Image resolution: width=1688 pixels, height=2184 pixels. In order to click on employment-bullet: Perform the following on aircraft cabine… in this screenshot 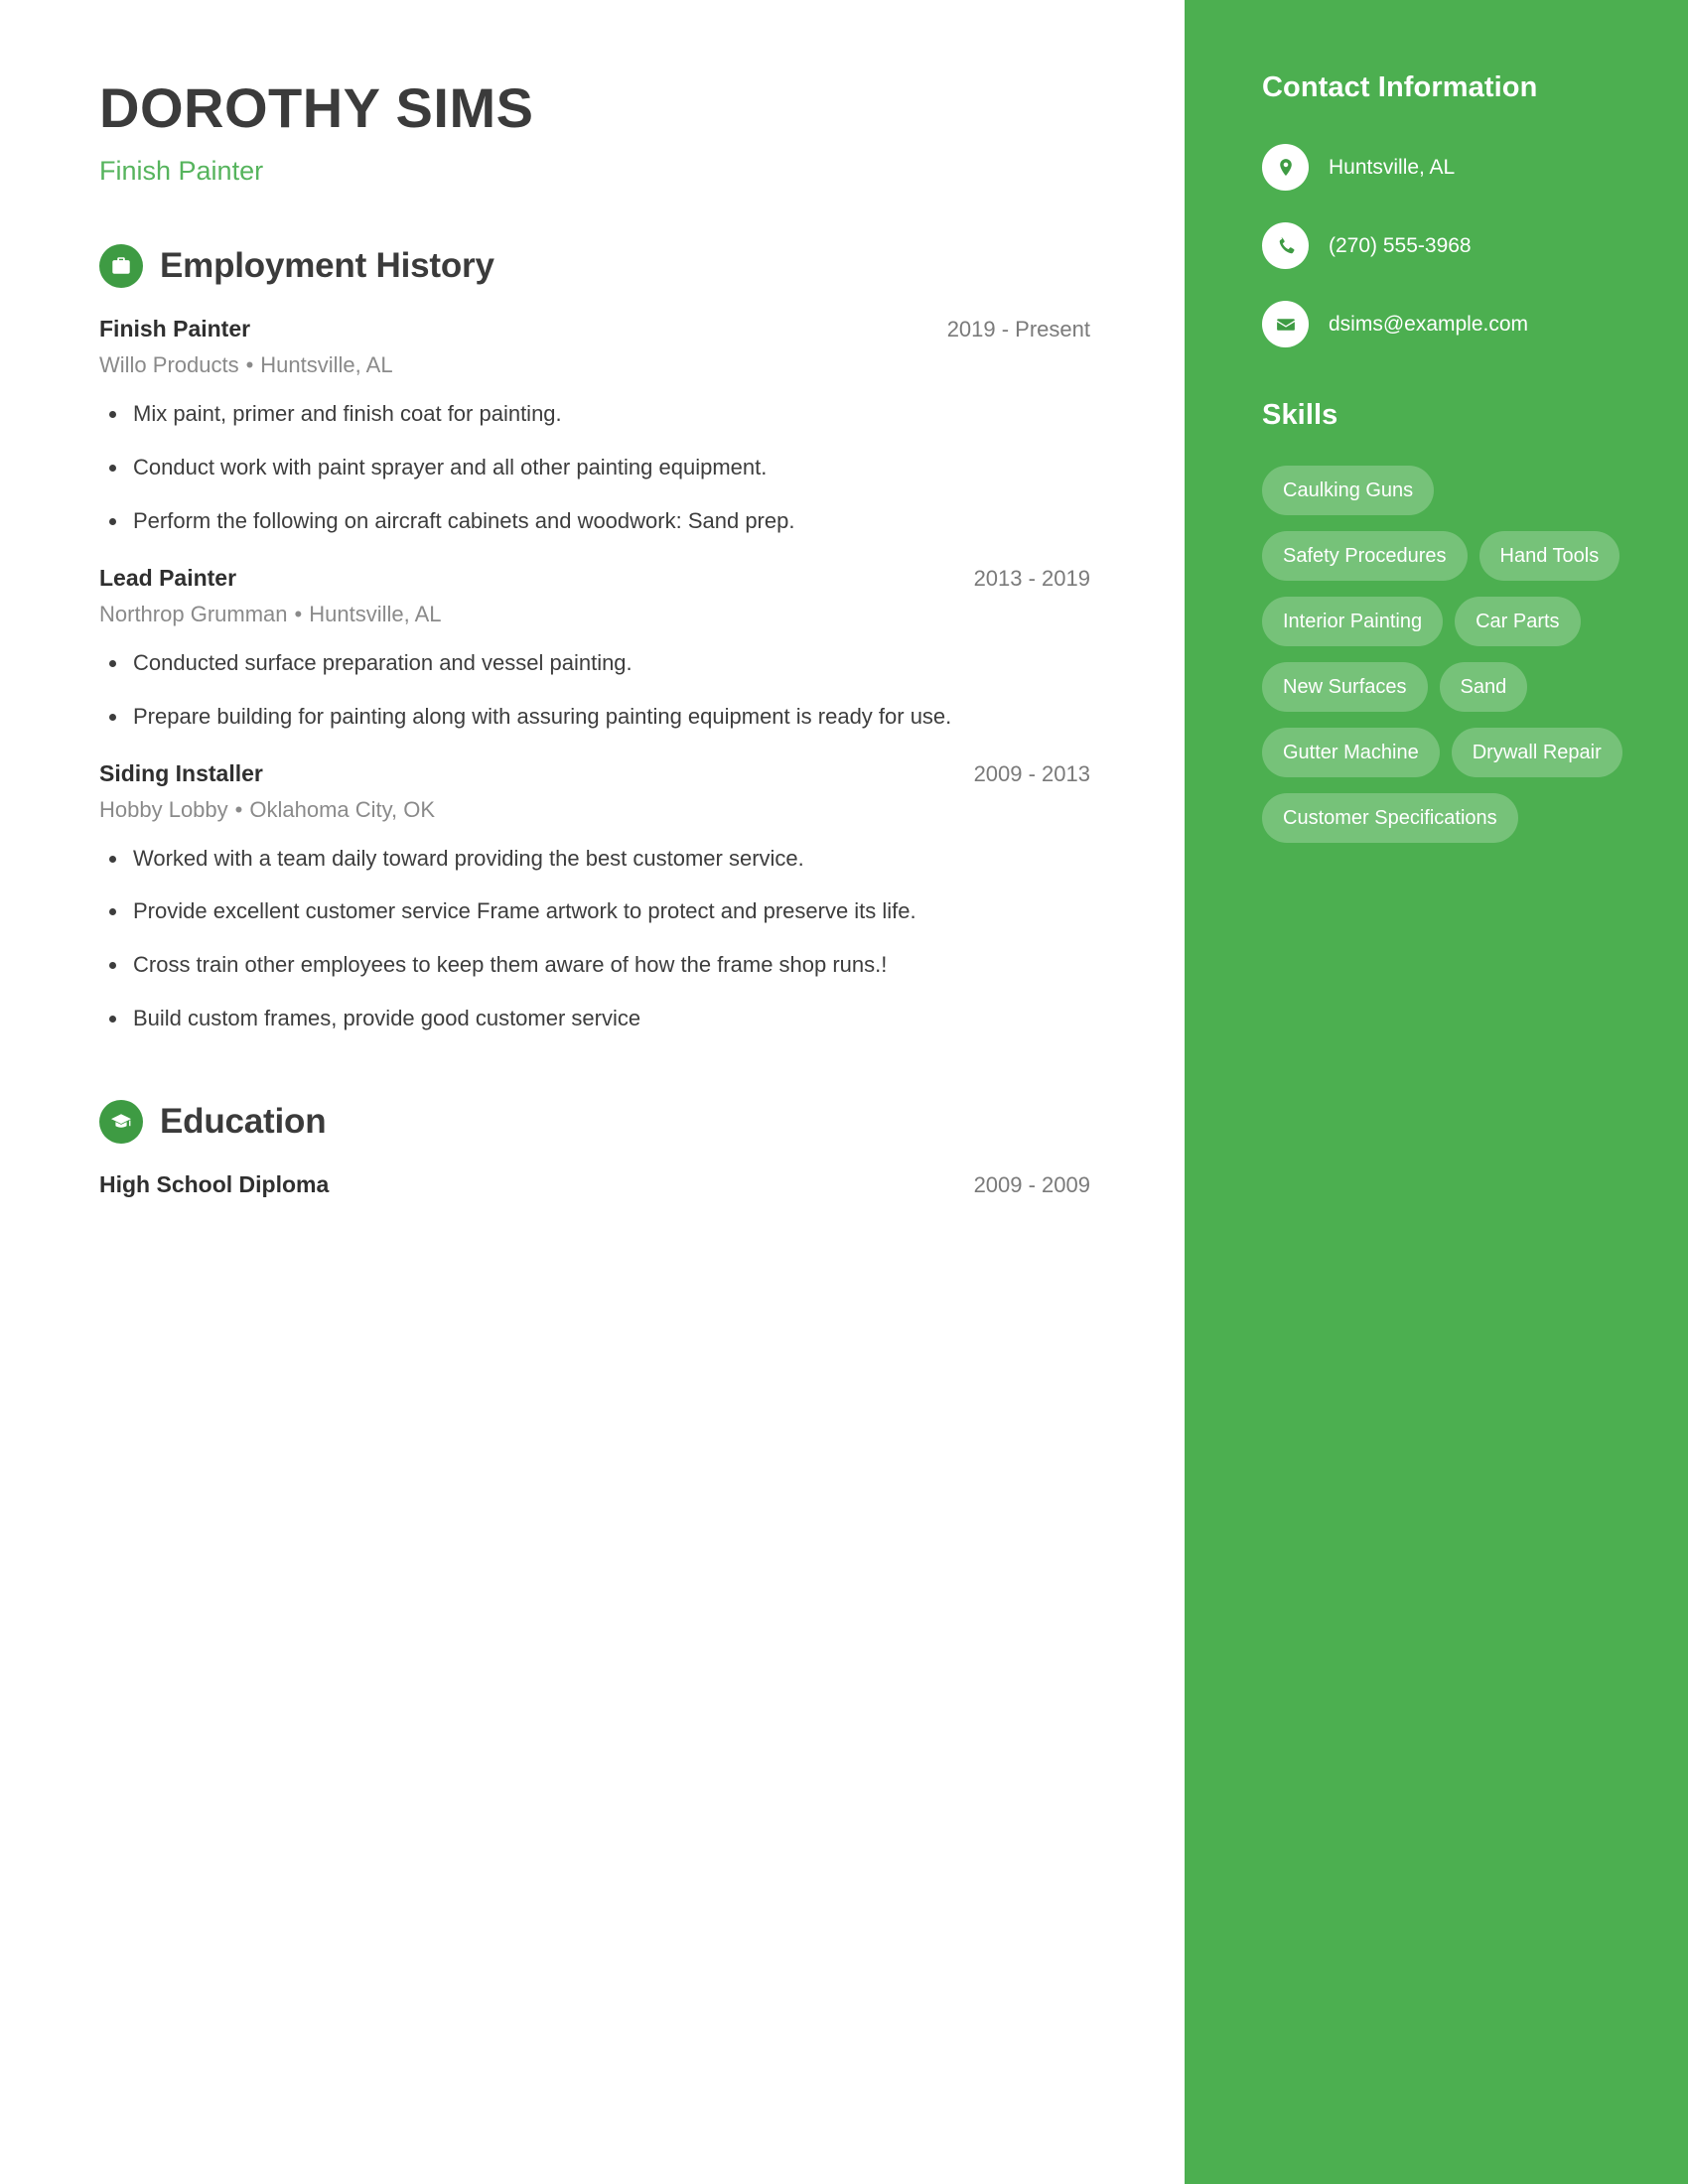, I will do `click(594, 521)`.